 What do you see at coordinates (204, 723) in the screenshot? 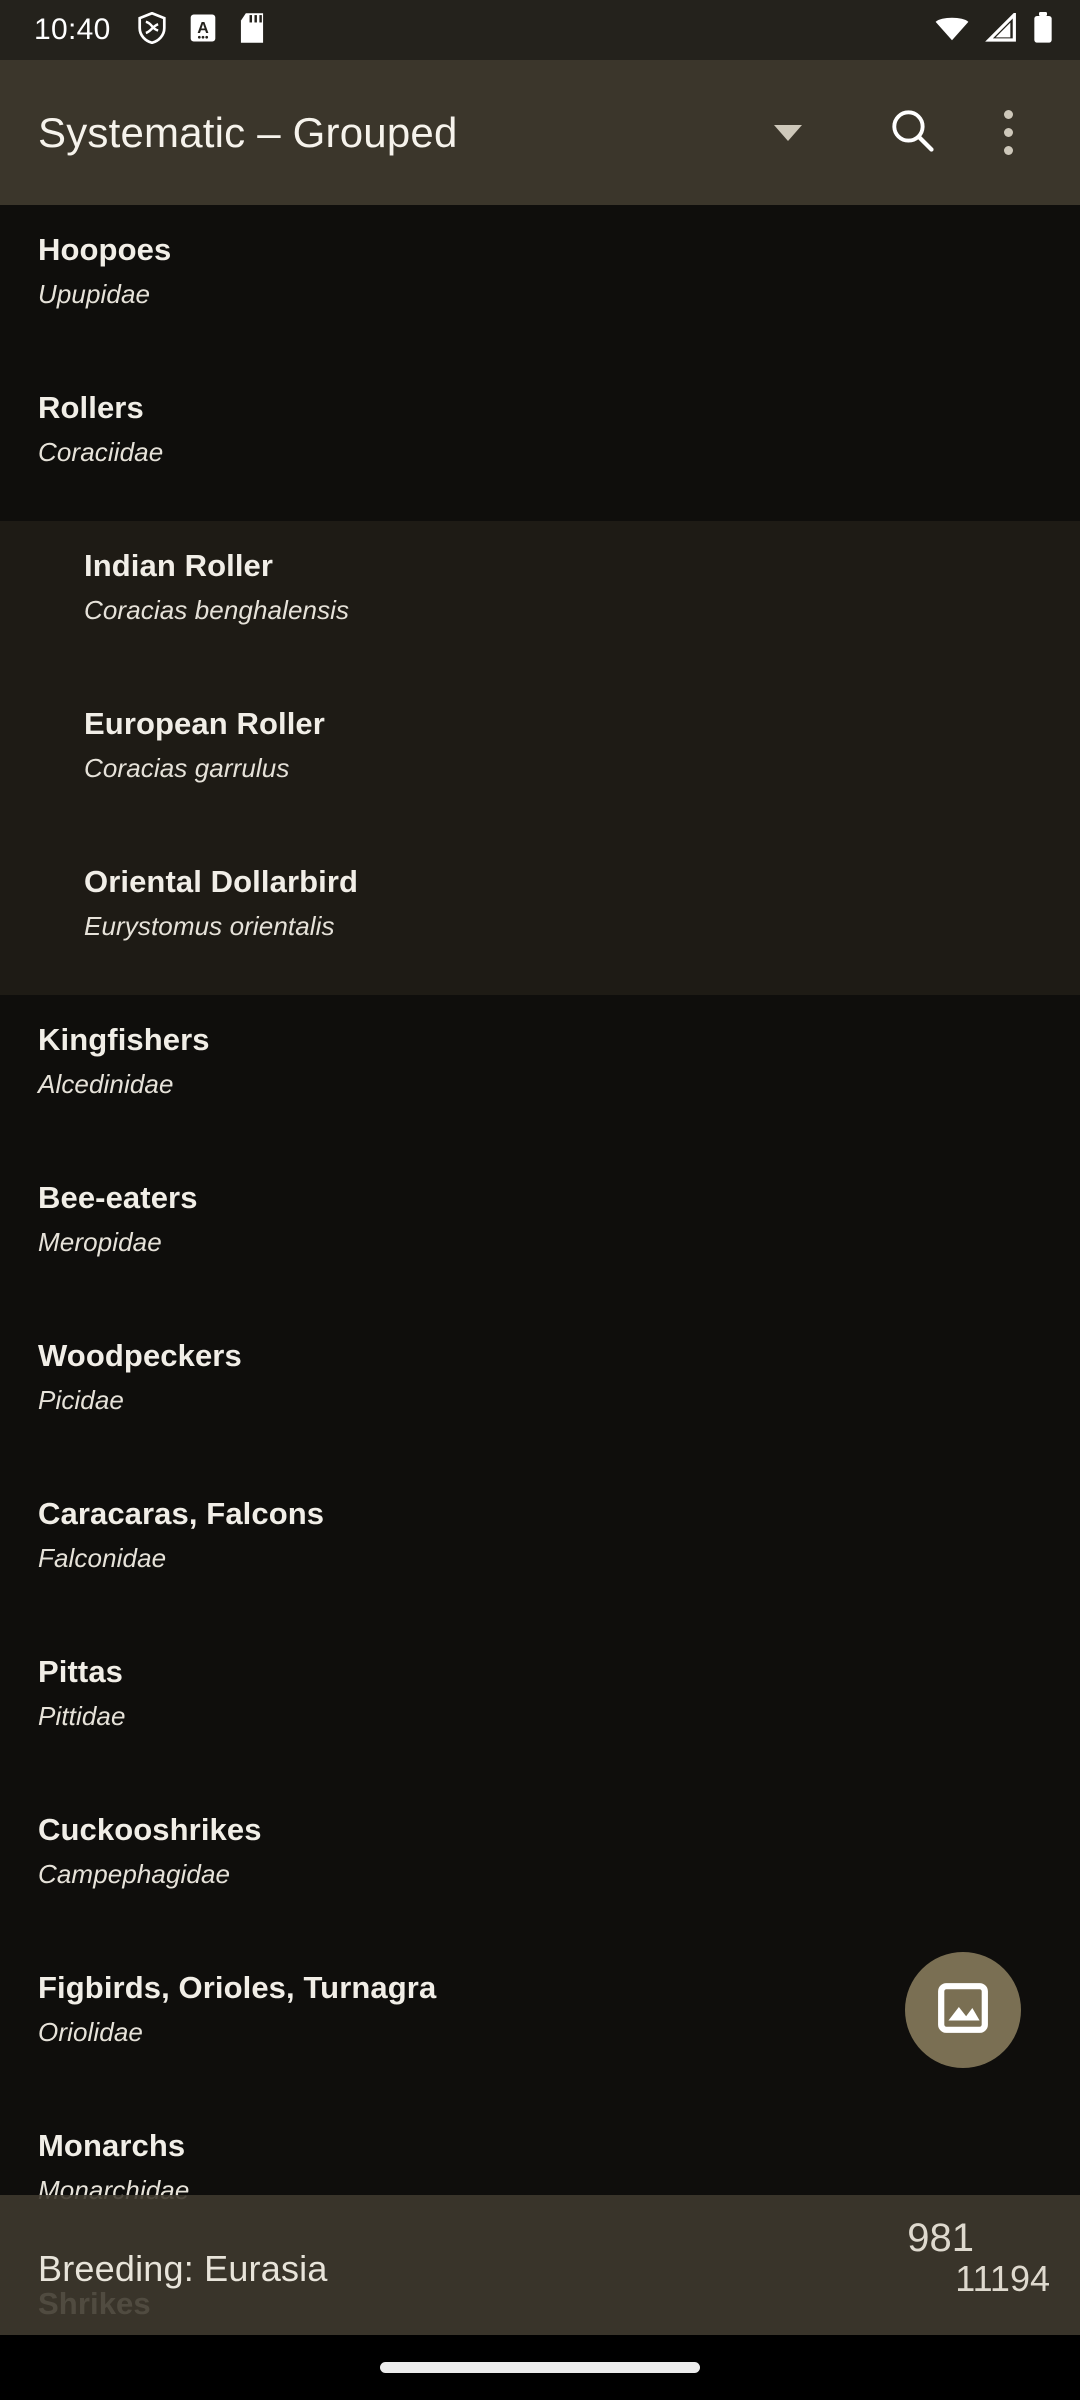
I see `list-item-title: European Roller` at bounding box center [204, 723].